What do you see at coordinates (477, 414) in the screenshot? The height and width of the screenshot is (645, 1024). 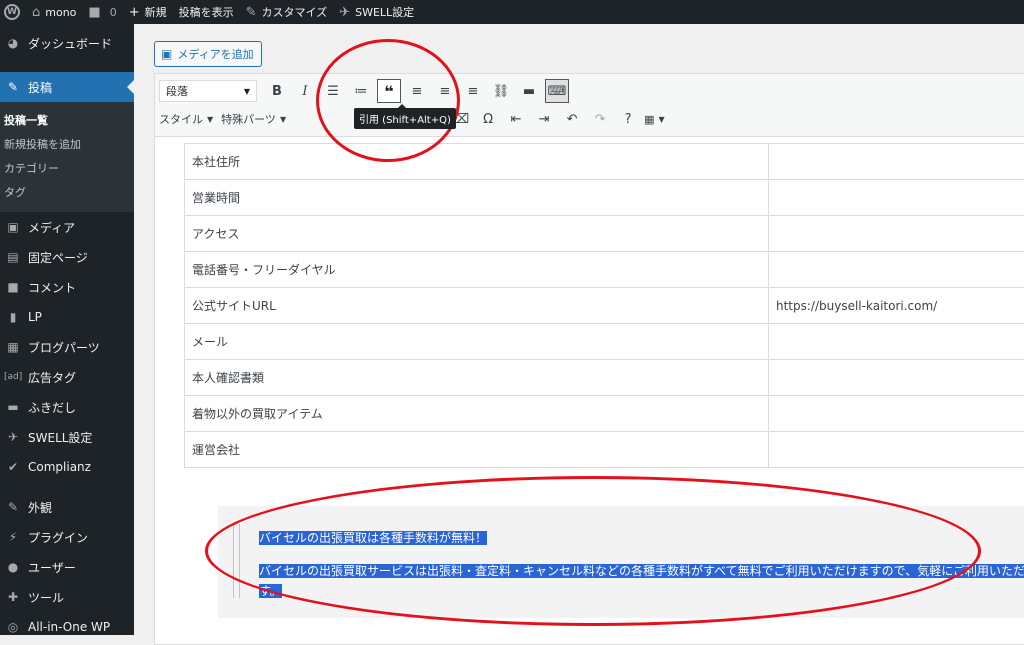 I see `table-label-cell: 着物以外の買取アイテム` at bounding box center [477, 414].